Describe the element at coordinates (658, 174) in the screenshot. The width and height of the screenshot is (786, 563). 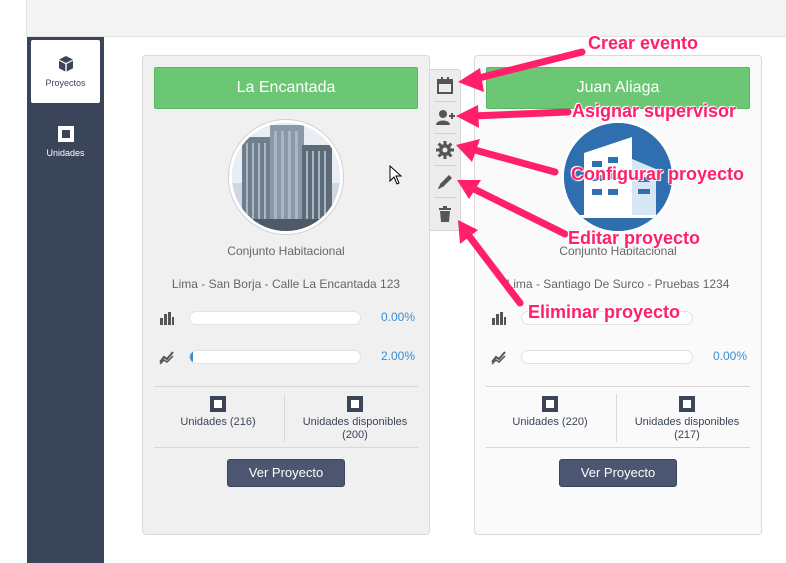
I see `annotation-configurar-proyecto: Configurar proyecto` at that location.